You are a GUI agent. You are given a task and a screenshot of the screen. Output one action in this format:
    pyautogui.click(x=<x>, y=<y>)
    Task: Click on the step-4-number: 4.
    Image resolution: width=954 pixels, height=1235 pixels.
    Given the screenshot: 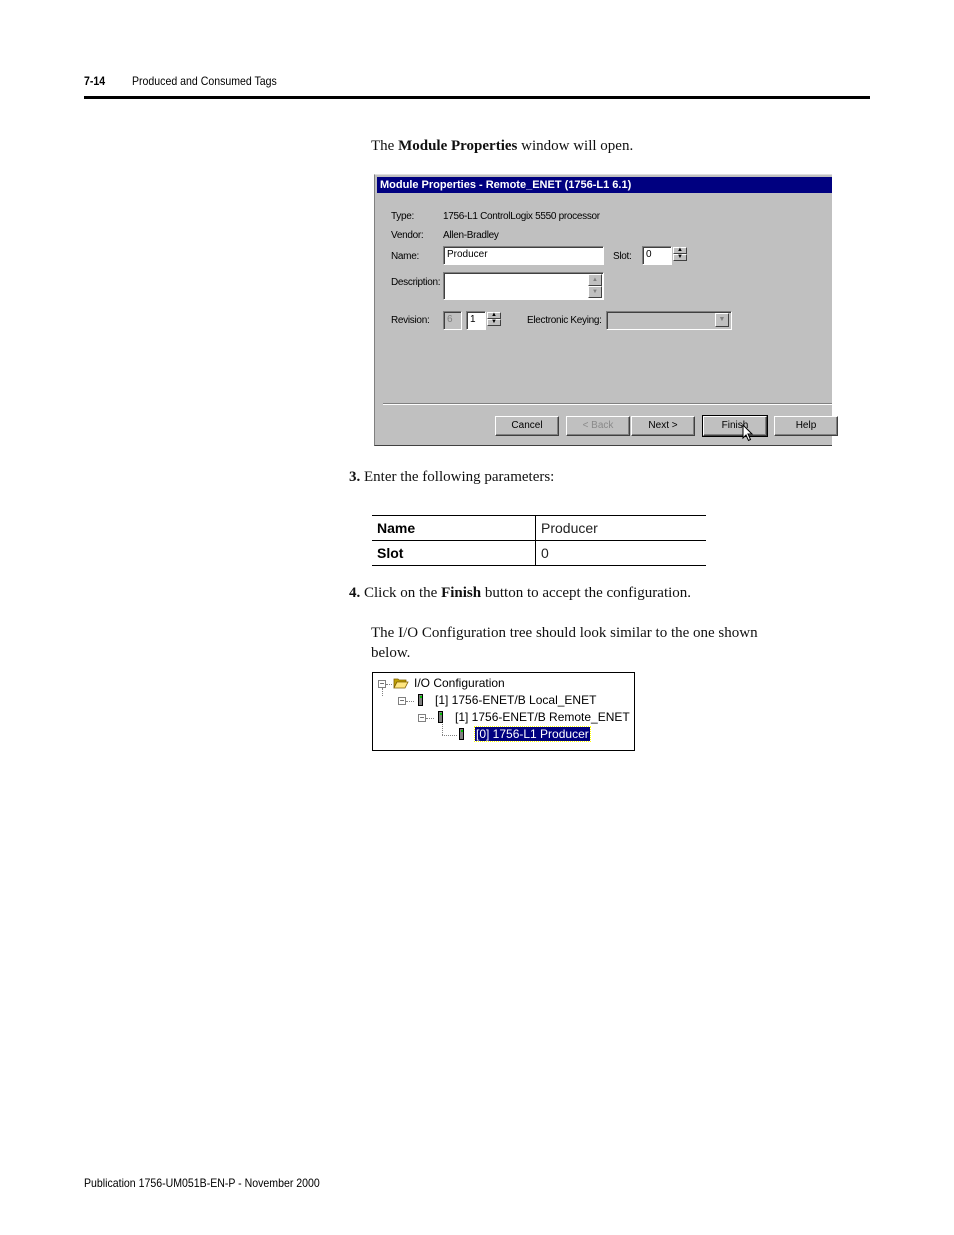 What is the action you would take?
    pyautogui.click(x=355, y=593)
    